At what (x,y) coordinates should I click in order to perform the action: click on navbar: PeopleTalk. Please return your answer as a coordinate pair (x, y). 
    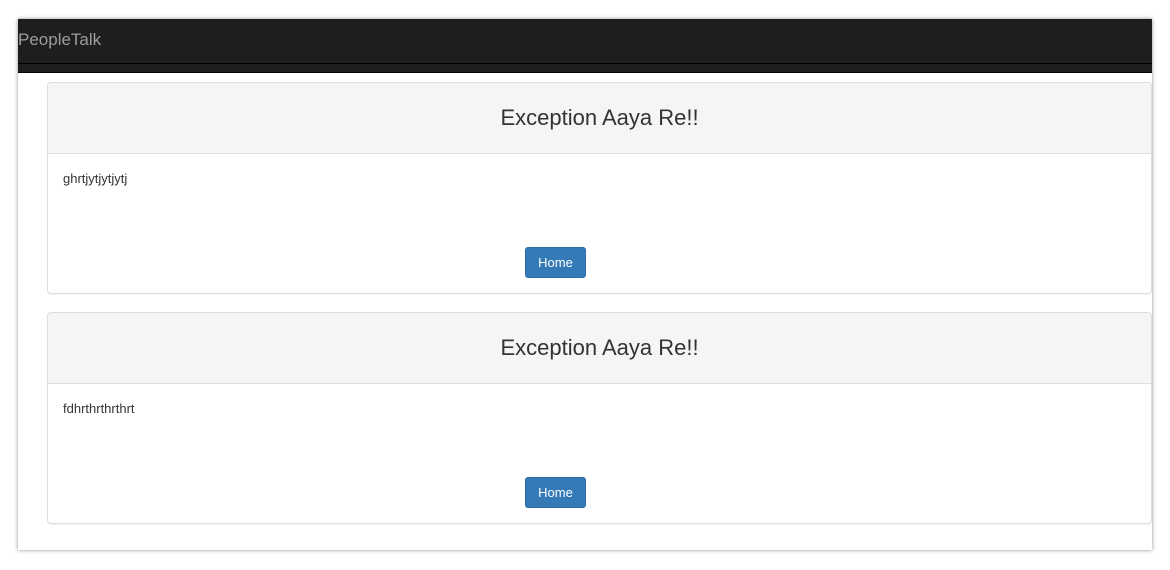
    Looking at the image, I should click on (585, 41).